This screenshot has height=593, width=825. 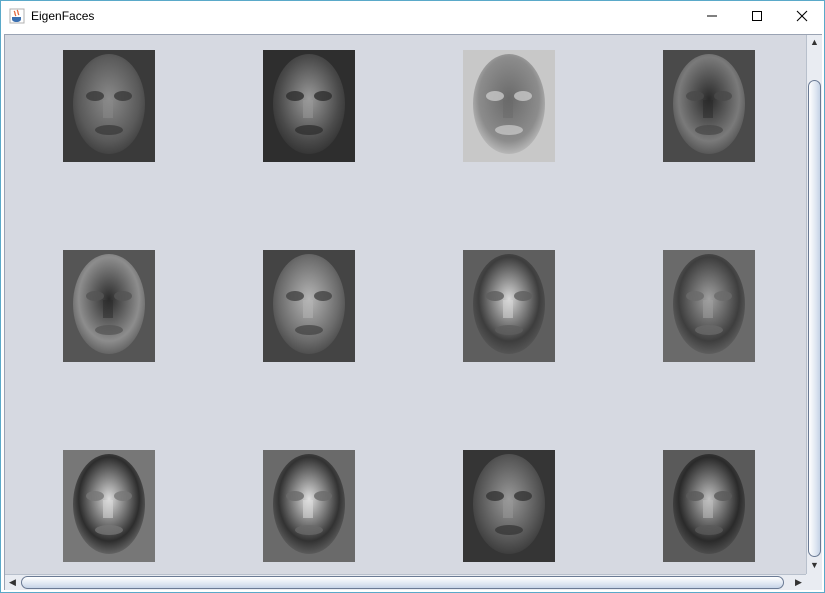 What do you see at coordinates (814, 42) in the screenshot?
I see `arrow-up-icon: ▲` at bounding box center [814, 42].